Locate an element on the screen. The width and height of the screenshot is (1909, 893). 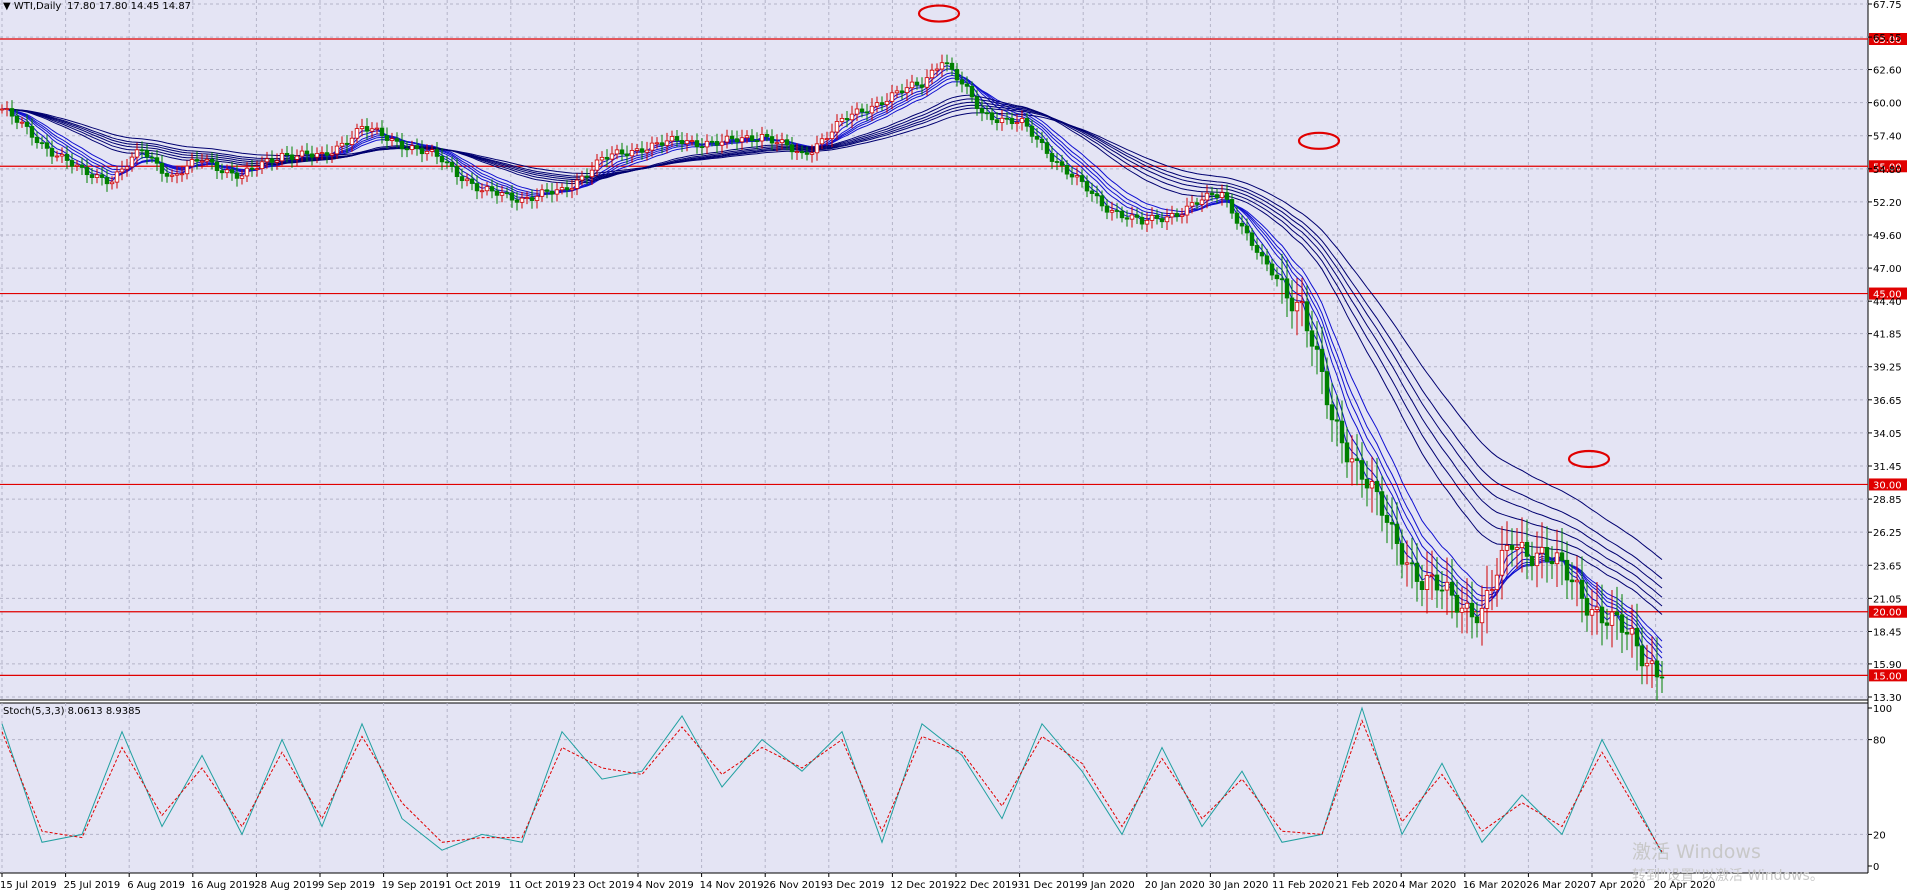
xtick-label-8: 11 Oct 2019 is located at coordinates (540, 885).